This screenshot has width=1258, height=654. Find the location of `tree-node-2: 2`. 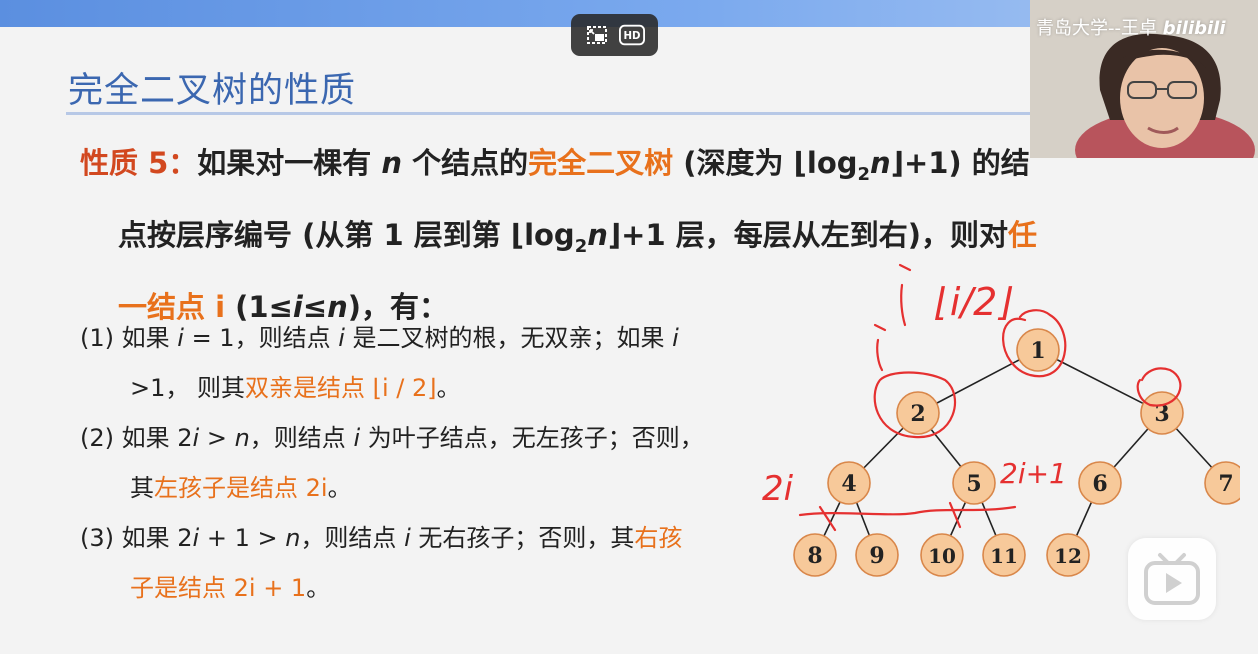

tree-node-2: 2 is located at coordinates (918, 413).